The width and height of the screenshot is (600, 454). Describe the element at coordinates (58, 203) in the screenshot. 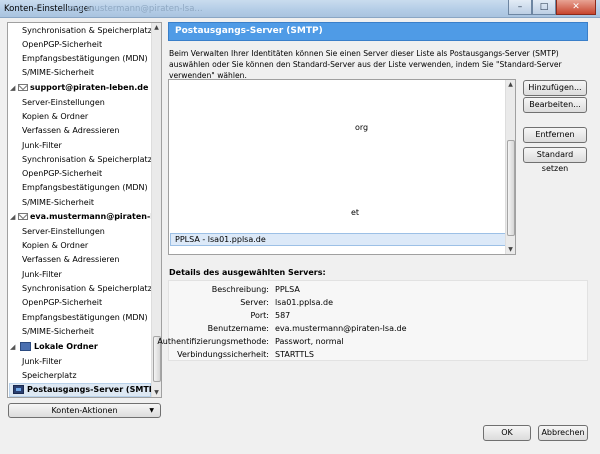

I see `tree-item-smime-2: S/MIME-Sicherheit` at that location.